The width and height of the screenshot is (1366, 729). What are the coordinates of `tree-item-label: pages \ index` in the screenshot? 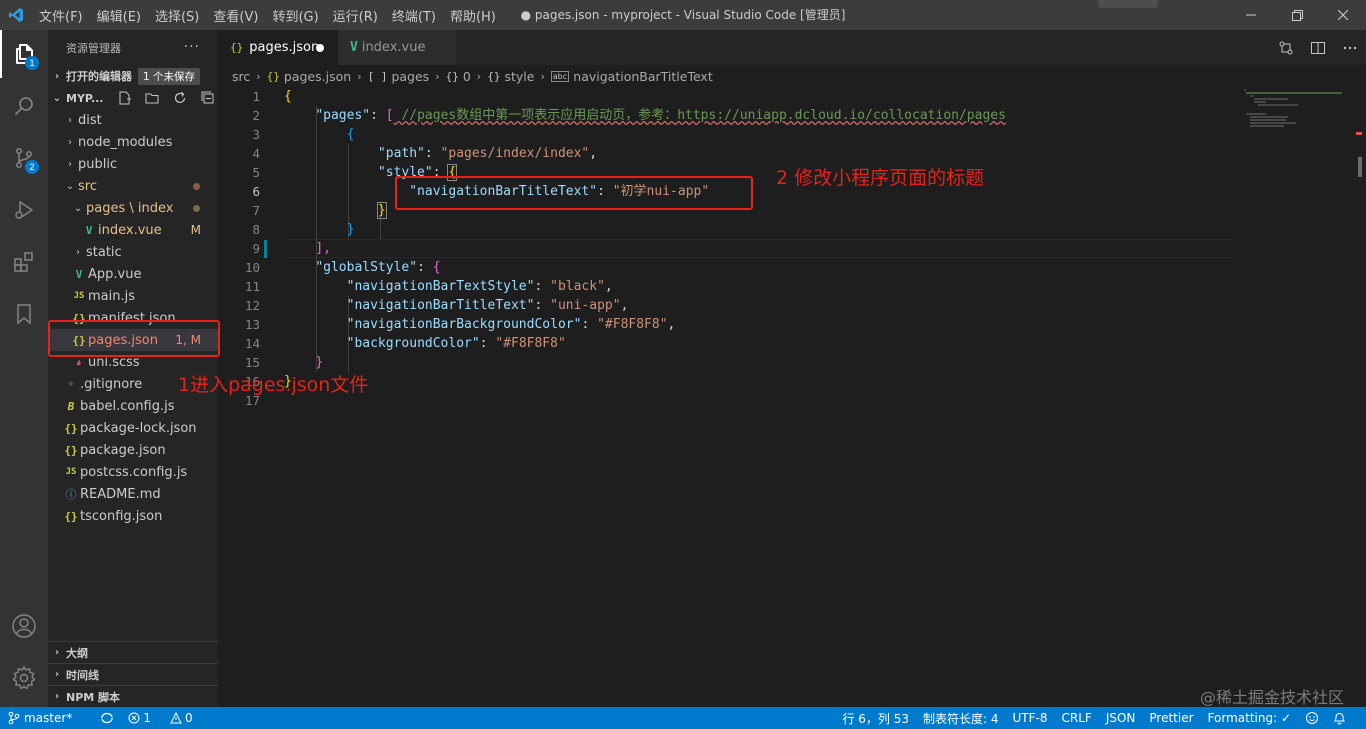 It's located at (130, 208).